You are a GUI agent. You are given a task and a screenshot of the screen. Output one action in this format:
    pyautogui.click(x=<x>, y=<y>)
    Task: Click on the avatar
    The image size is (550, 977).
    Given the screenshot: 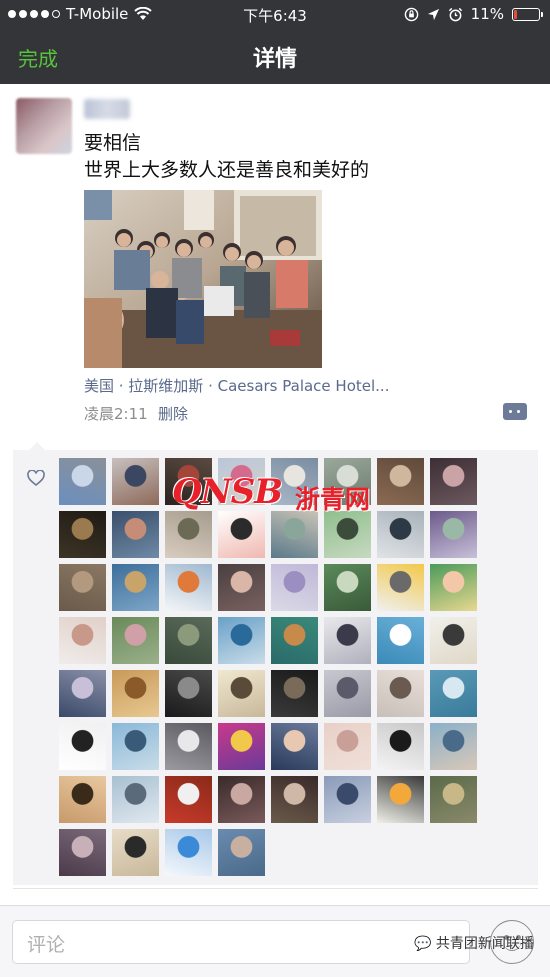 What is the action you would take?
    pyautogui.click(x=44, y=126)
    